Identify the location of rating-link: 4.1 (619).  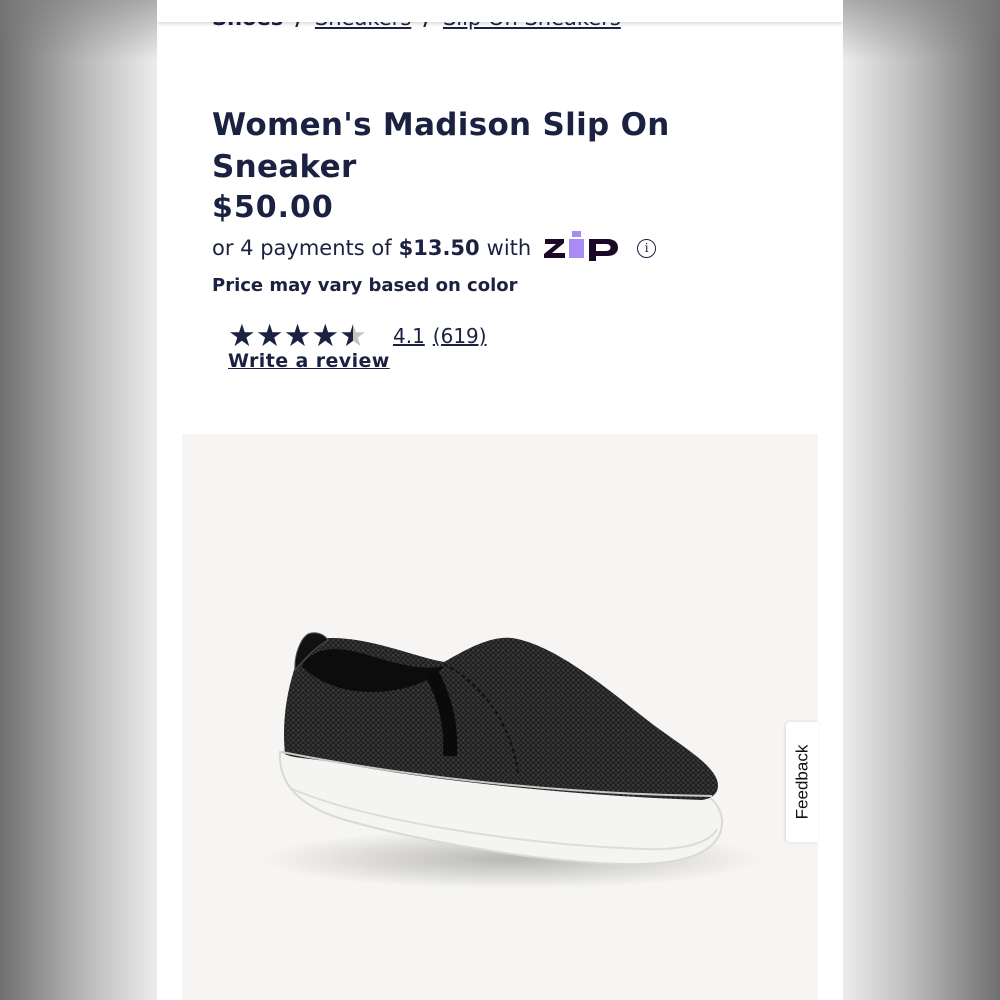
(440, 336).